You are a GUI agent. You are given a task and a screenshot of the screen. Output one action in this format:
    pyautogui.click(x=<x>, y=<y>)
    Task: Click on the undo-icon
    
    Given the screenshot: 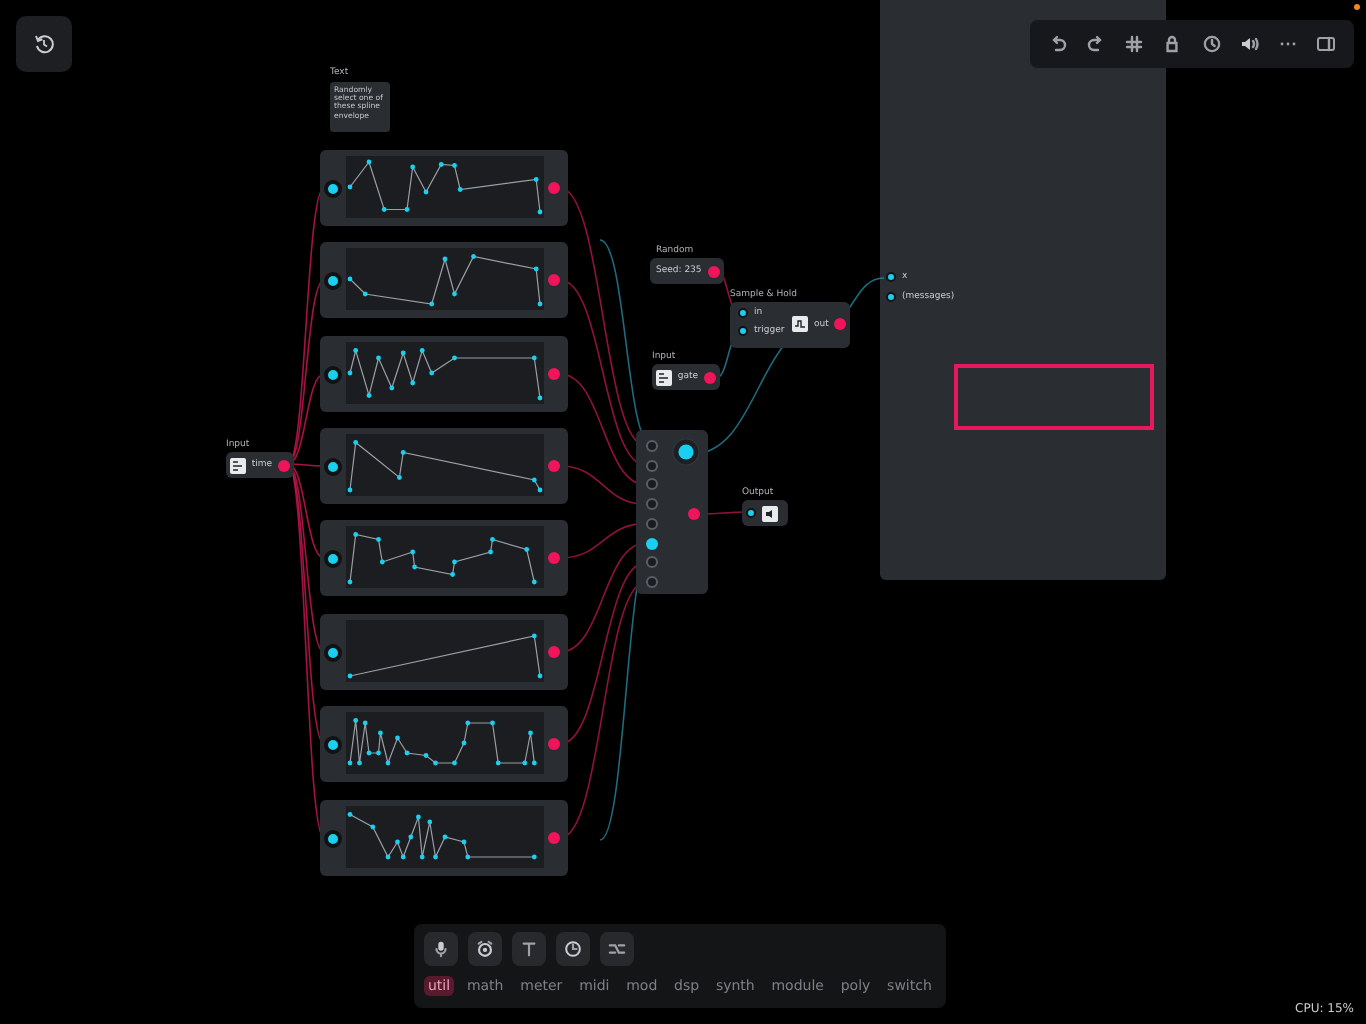 What is the action you would take?
    pyautogui.click(x=1057, y=44)
    